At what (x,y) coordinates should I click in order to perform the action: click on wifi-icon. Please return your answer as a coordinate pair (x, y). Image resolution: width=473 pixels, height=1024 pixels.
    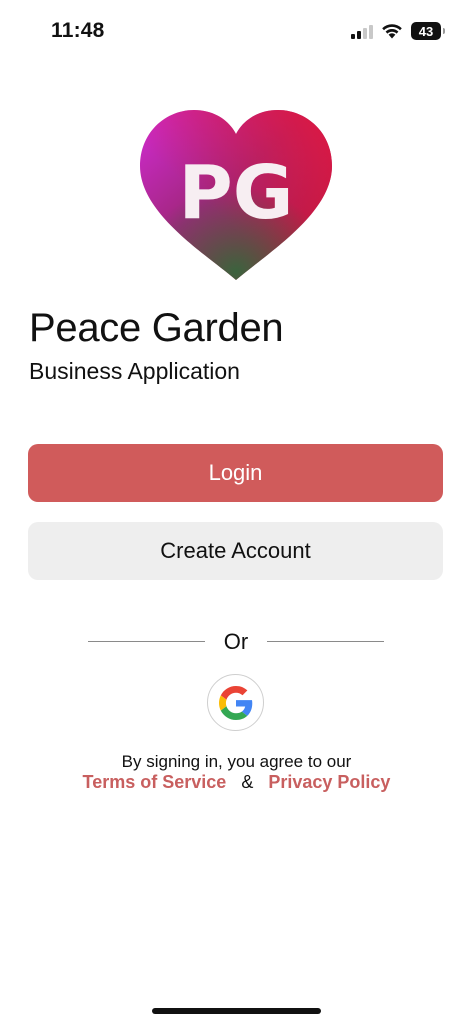
    Looking at the image, I should click on (392, 31).